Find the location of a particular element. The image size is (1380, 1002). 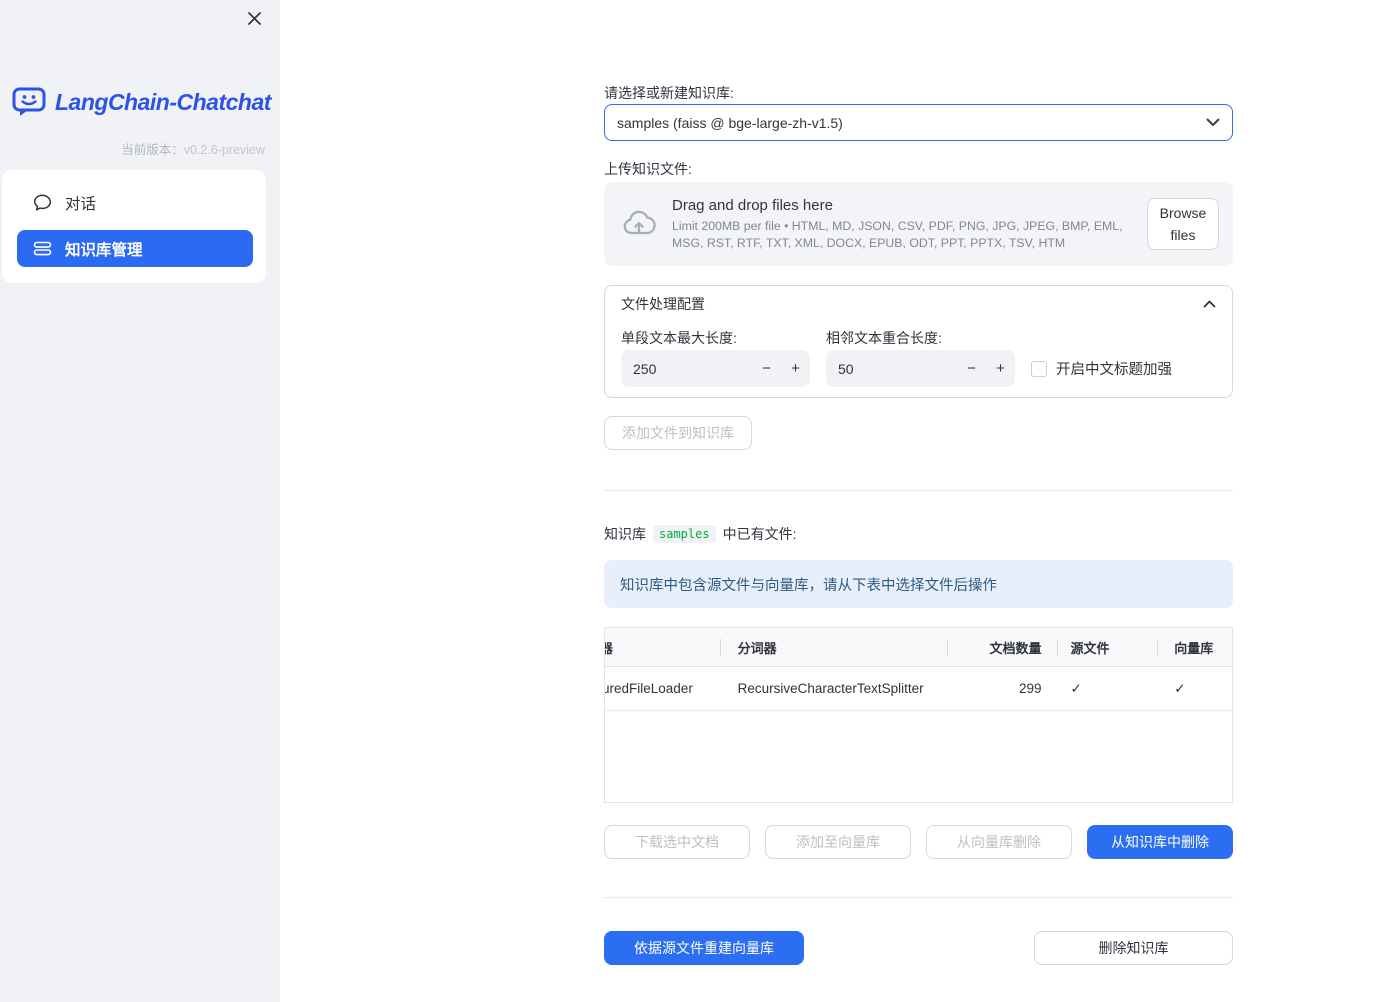

kb-name-code-chip: samples is located at coordinates (684, 534).